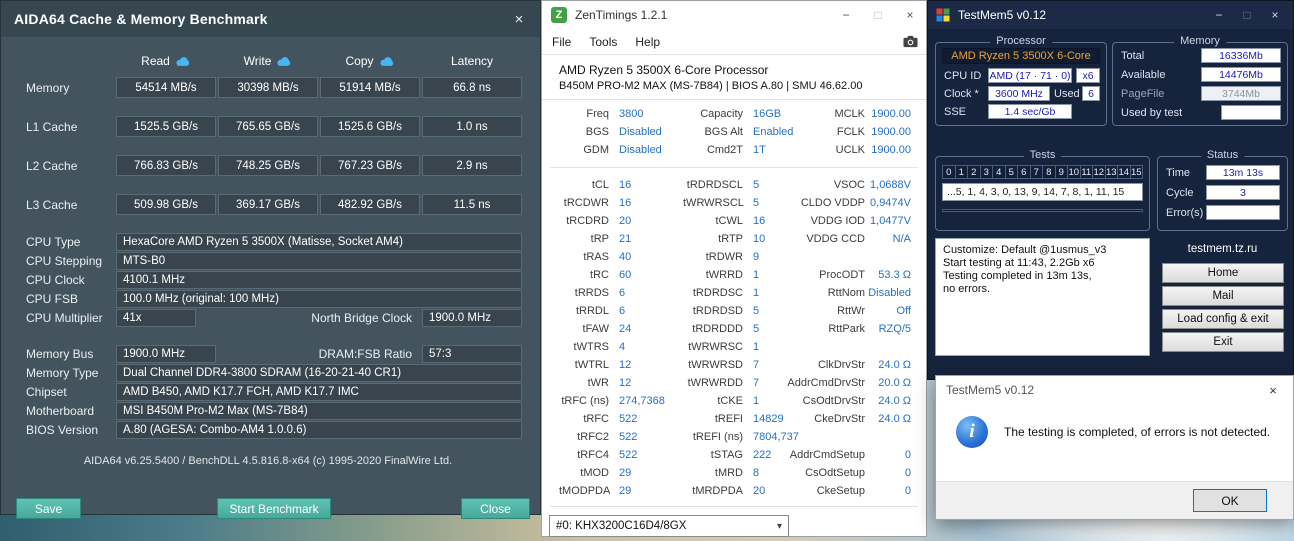  What do you see at coordinates (1230, 500) in the screenshot?
I see `ok-button: OK` at bounding box center [1230, 500].